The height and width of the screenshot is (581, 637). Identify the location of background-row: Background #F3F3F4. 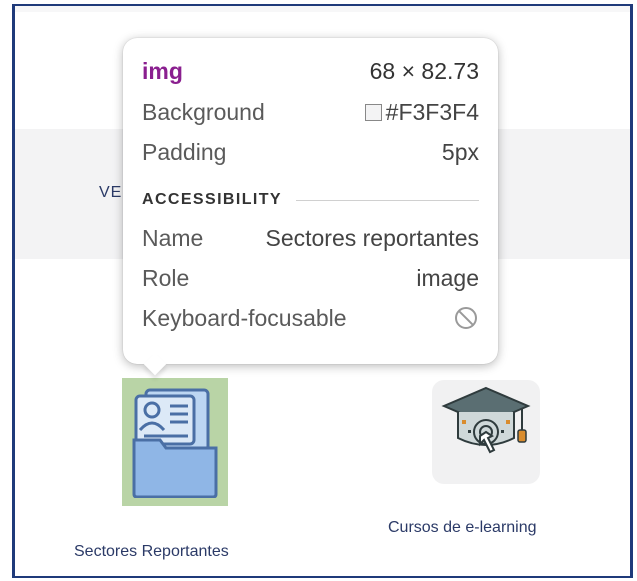
(310, 112).